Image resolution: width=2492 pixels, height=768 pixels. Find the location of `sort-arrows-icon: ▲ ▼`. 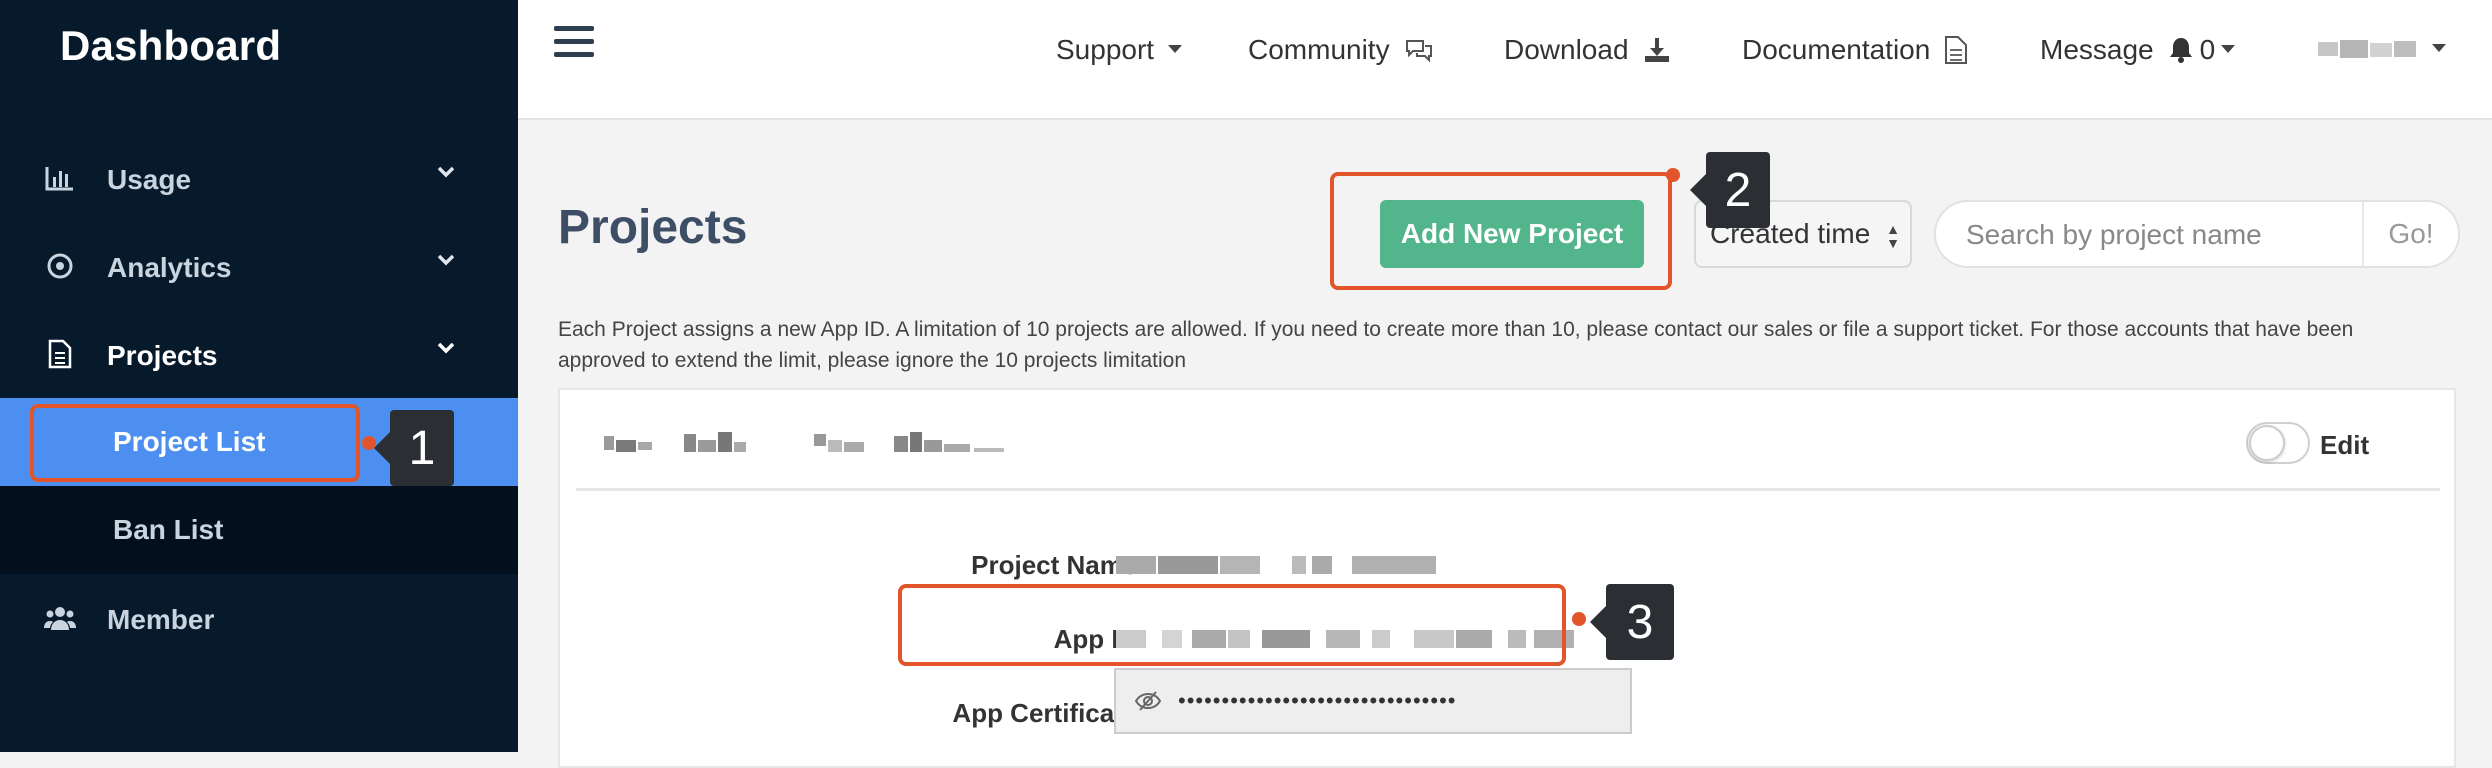

sort-arrows-icon: ▲ ▼ is located at coordinates (1893, 236).